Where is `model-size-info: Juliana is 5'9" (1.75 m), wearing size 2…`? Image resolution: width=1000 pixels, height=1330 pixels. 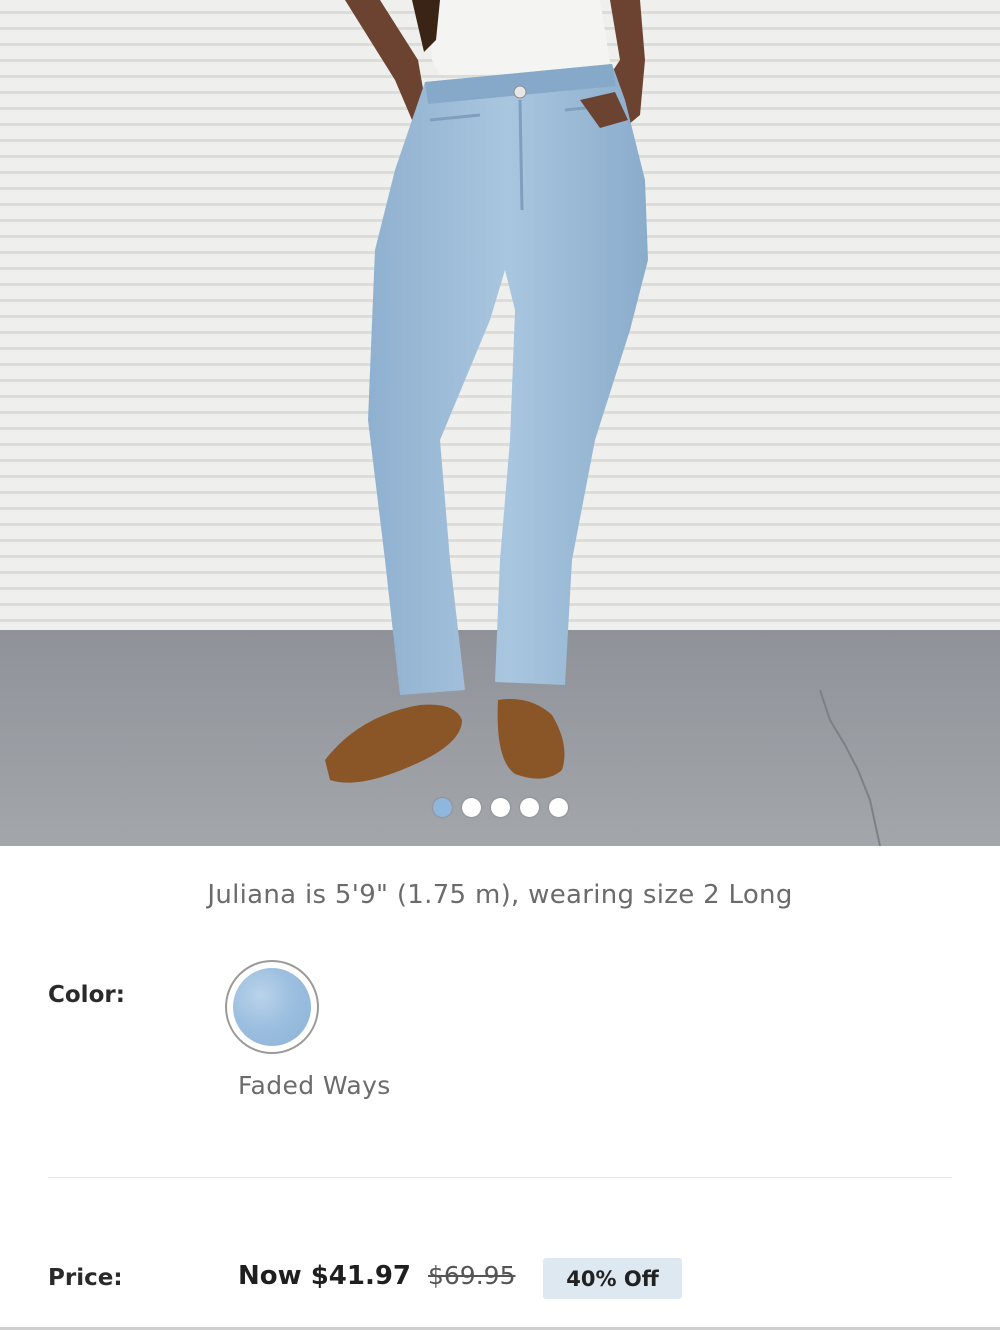 model-size-info: Juliana is 5'9" (1.75 m), wearing size 2… is located at coordinates (500, 895).